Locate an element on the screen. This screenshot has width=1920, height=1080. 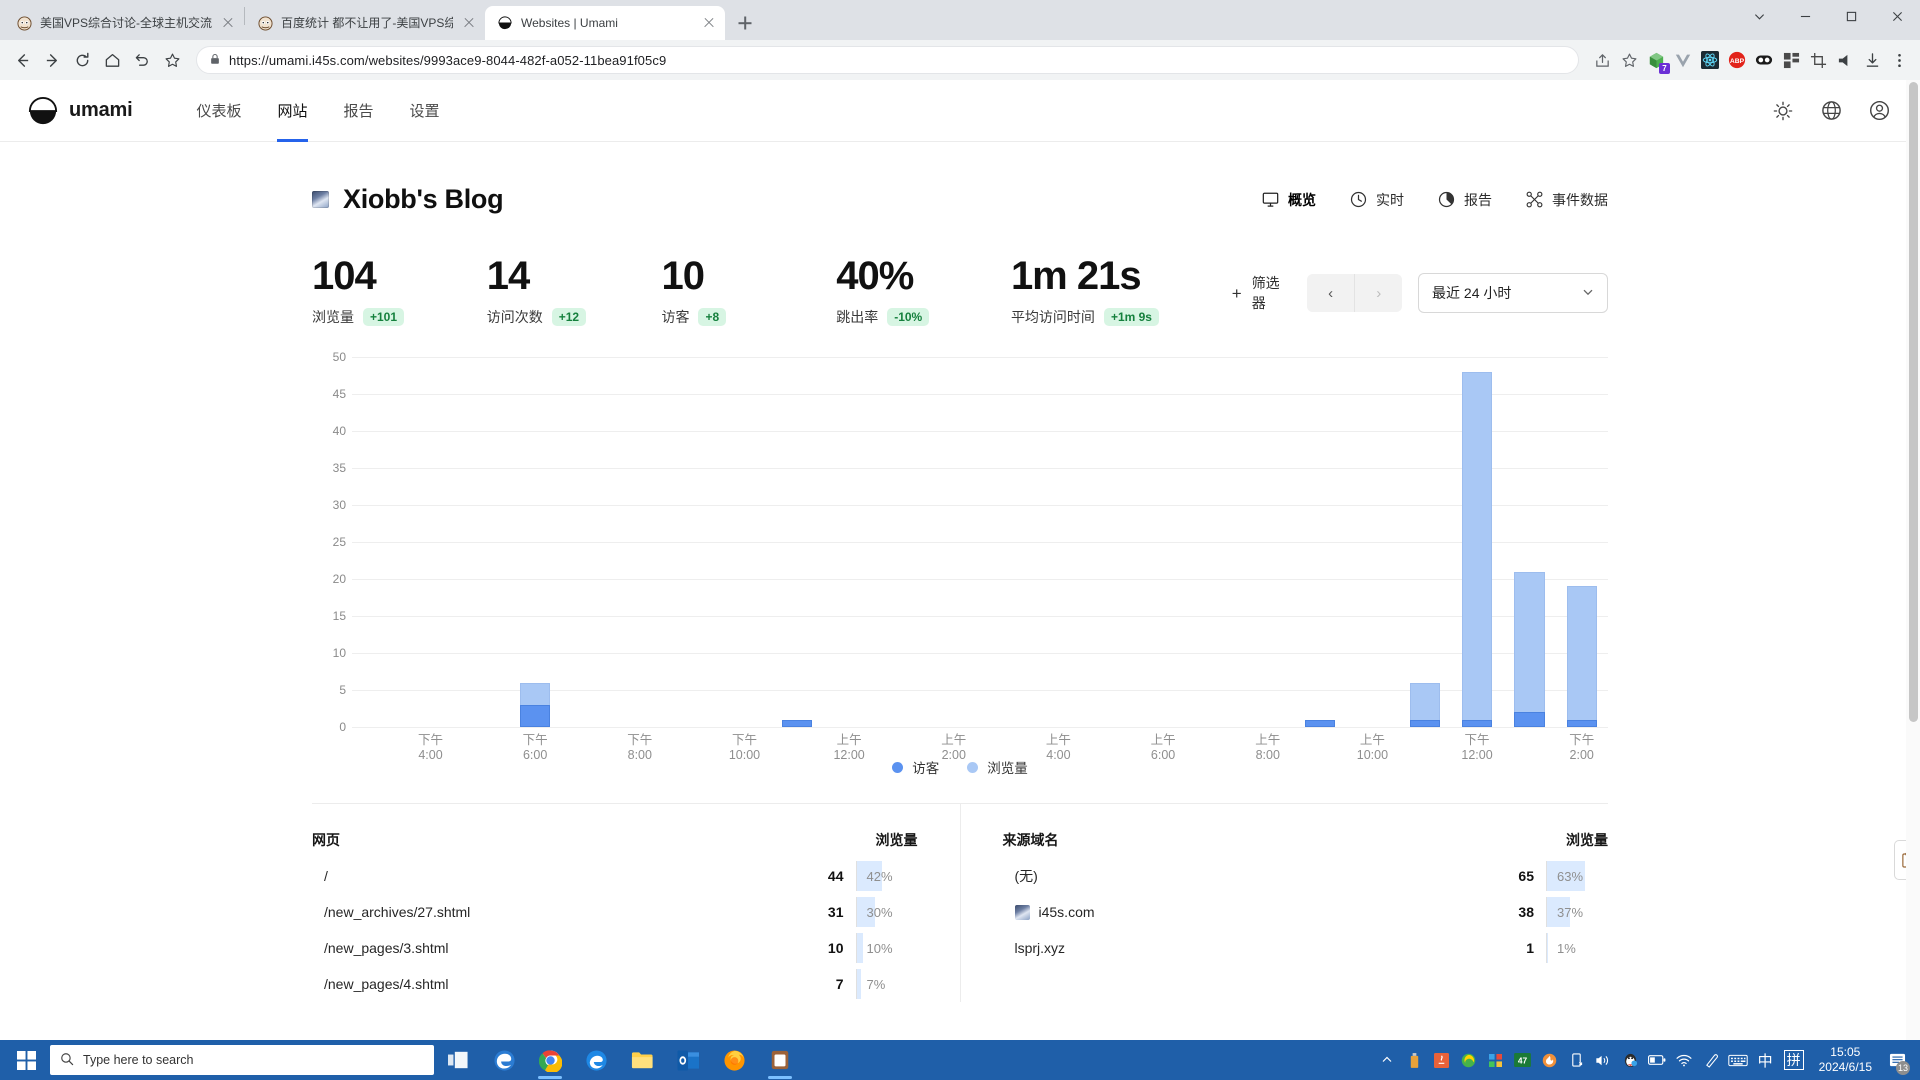
chrome-icon is located at coordinates (550, 1060).